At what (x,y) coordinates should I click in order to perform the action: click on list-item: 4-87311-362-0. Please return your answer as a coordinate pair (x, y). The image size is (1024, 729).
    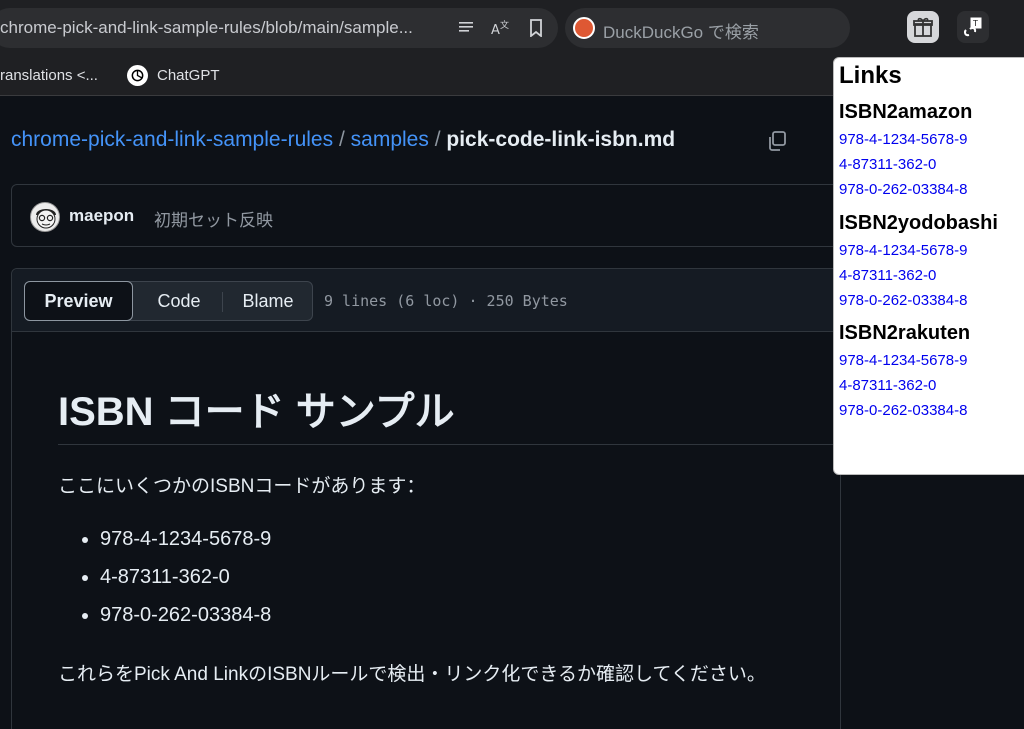
    Looking at the image, I should click on (164, 582).